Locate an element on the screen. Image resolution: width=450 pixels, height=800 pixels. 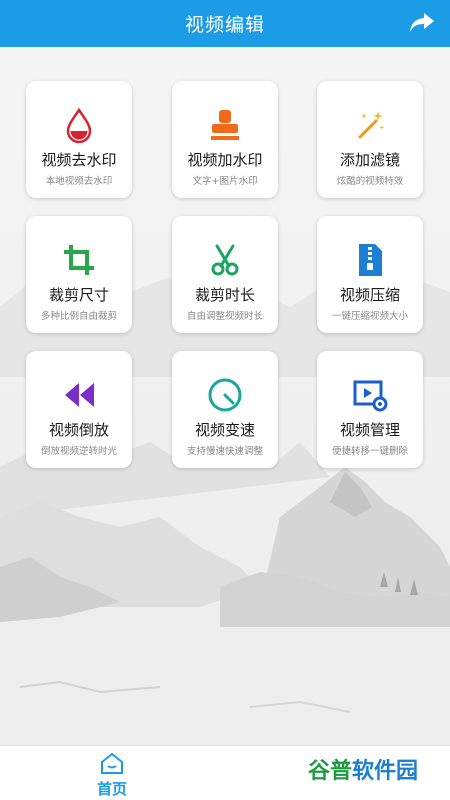
drop-icon is located at coordinates (79, 125).